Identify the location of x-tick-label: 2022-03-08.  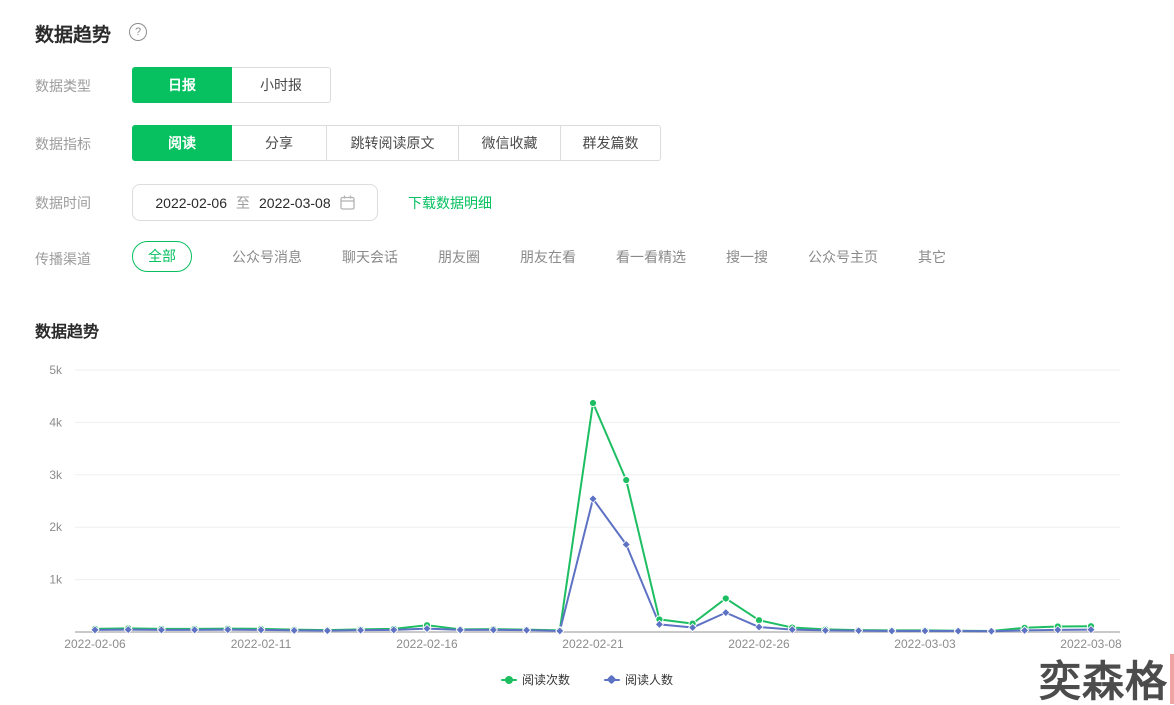
(1091, 644).